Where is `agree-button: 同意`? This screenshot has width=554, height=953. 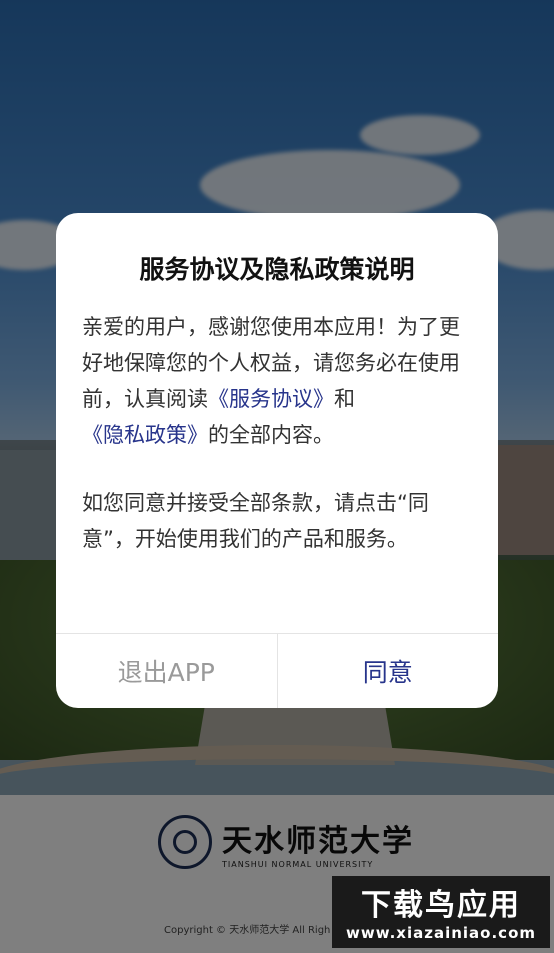 agree-button: 同意 is located at coordinates (388, 671).